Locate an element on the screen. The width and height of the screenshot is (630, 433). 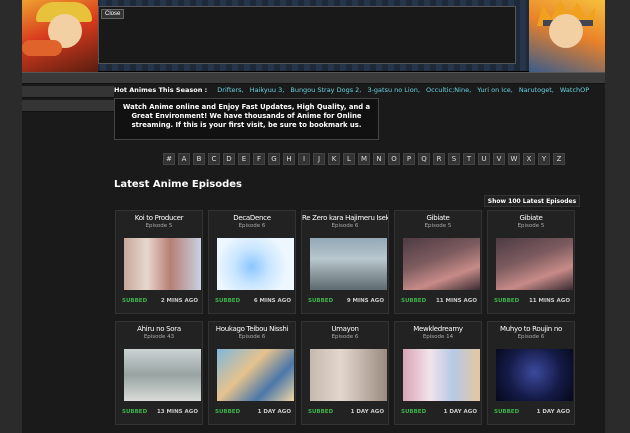
hot-animes-label: Hot Animes This Season : is located at coordinates (161, 90).